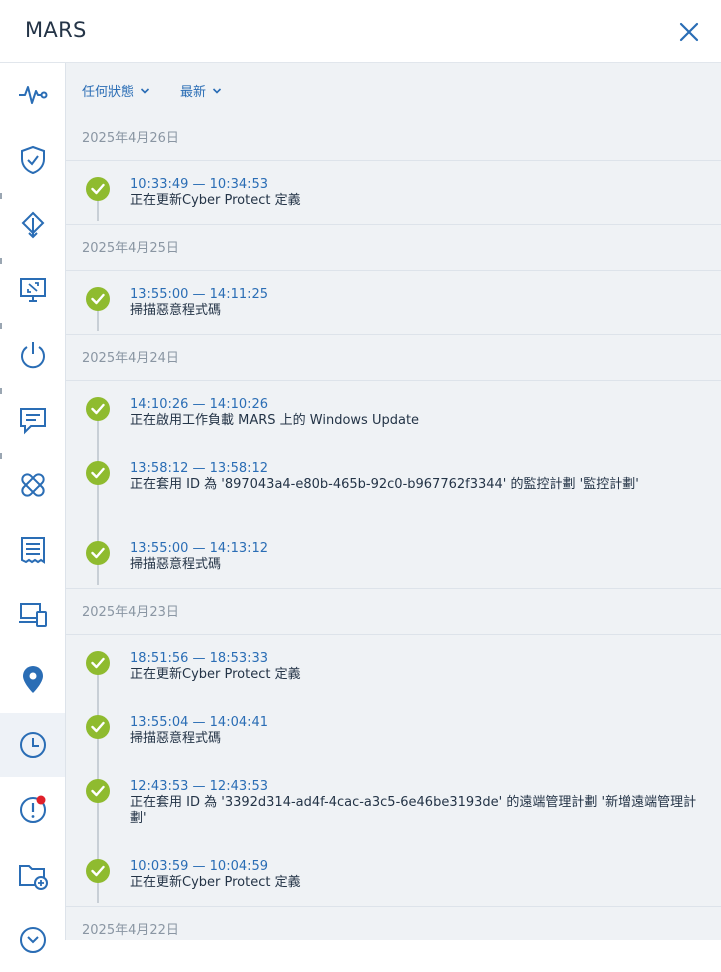 The height and width of the screenshot is (972, 721). What do you see at coordinates (199, 184) in the screenshot?
I see `entry-time-link: 10:33:49 — 10:34:53` at bounding box center [199, 184].